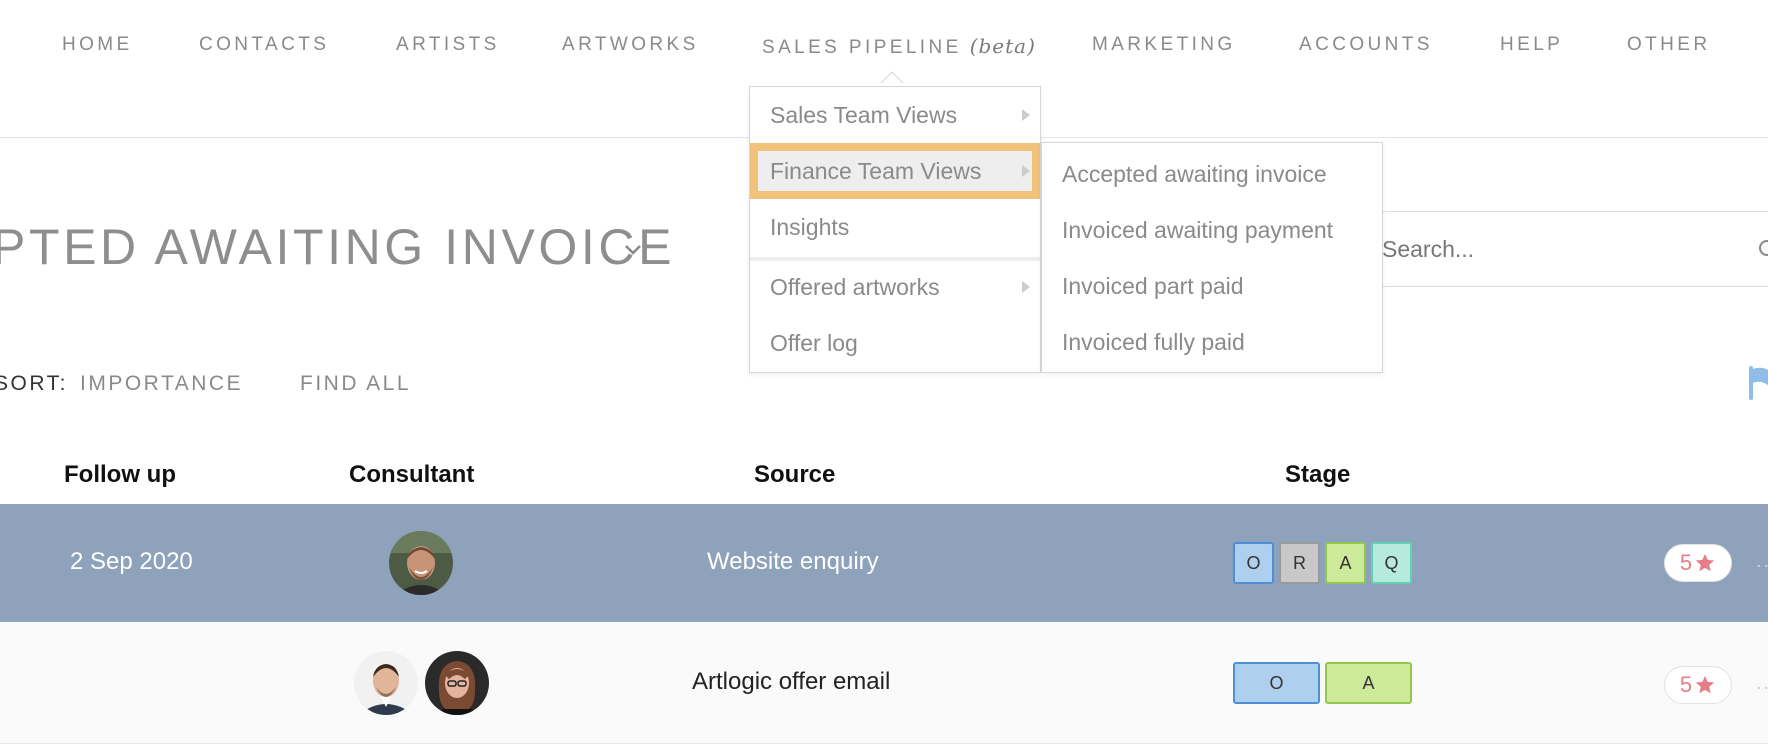  What do you see at coordinates (161, 384) in the screenshot?
I see `sort-importance-button: IMPORTANCE` at bounding box center [161, 384].